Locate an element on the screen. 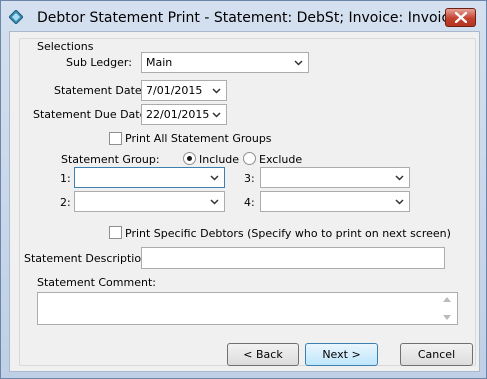  group-slot-2-label: 2: is located at coordinates (65, 202).